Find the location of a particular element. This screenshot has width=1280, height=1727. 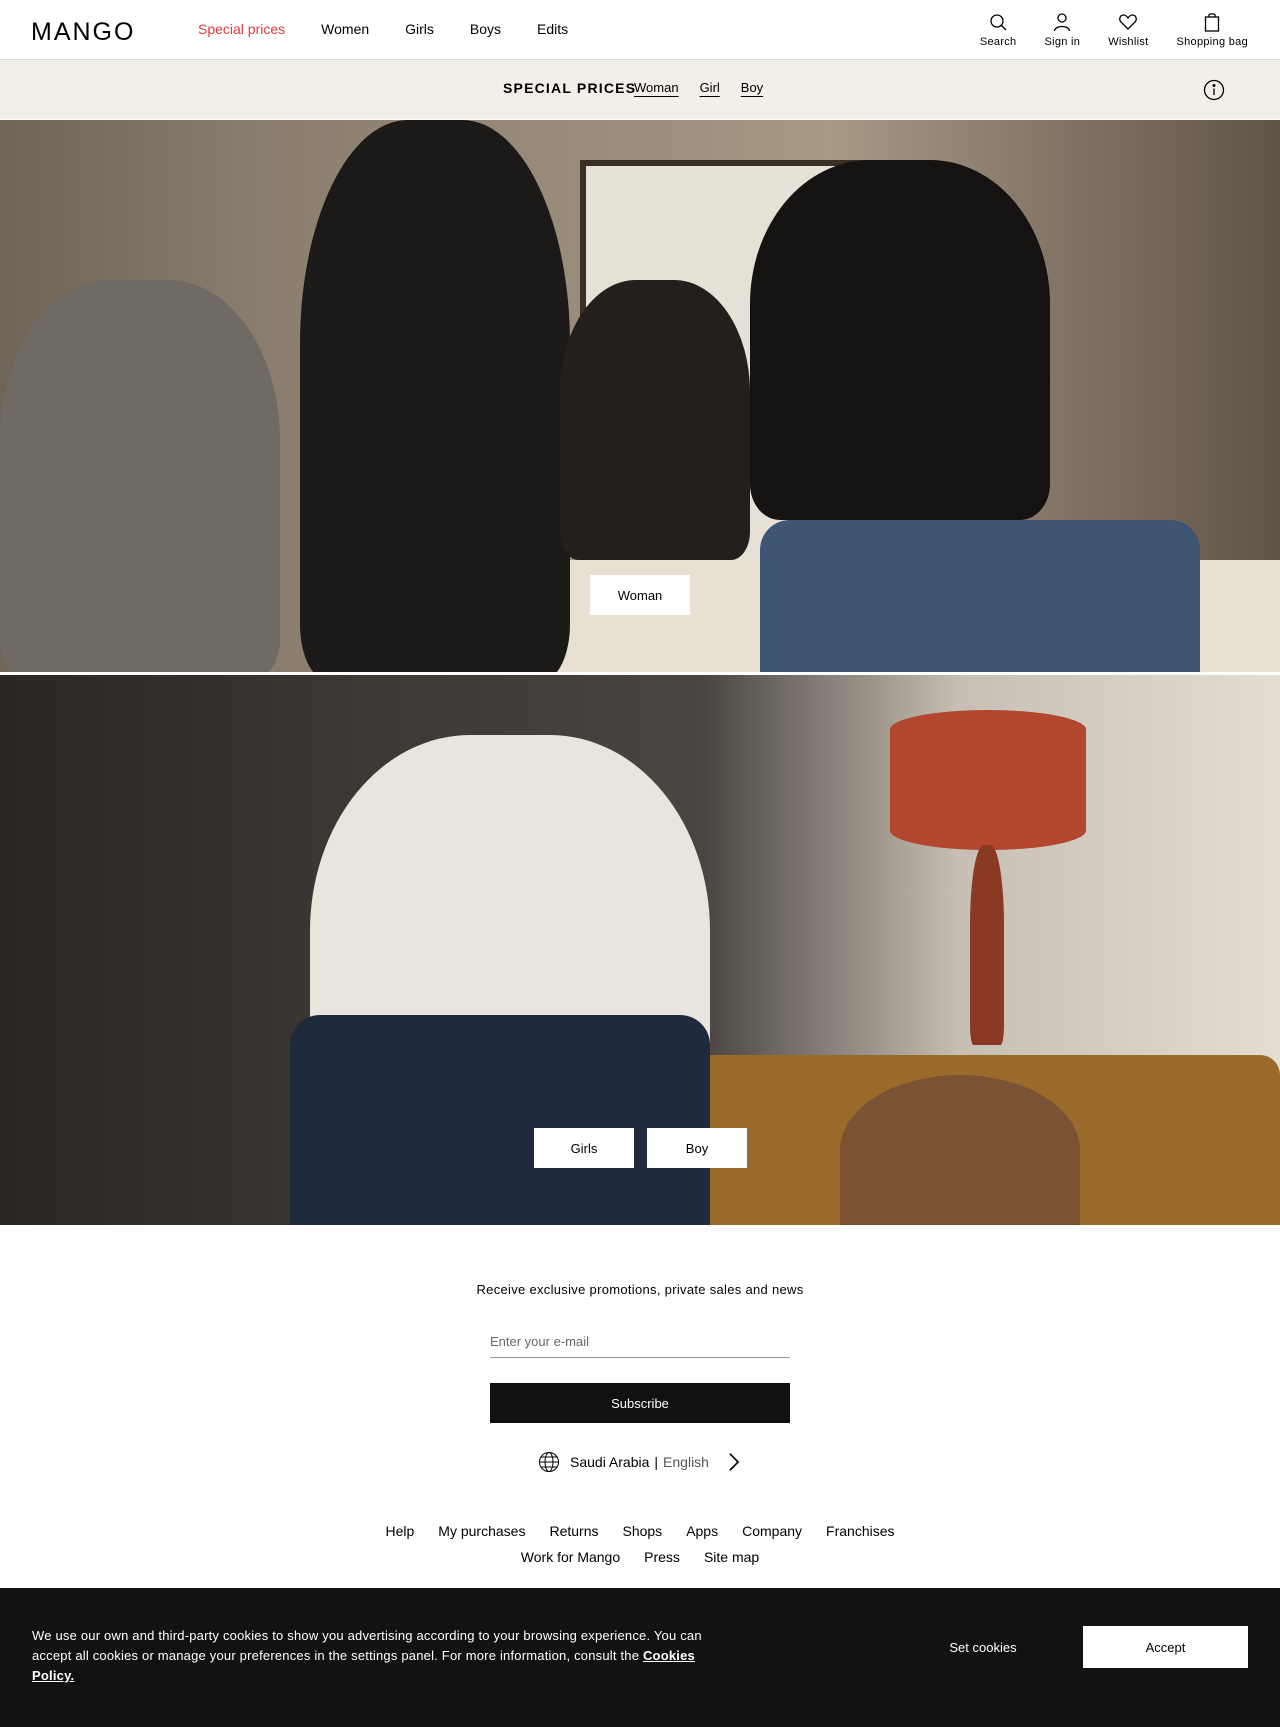

heart-icon is located at coordinates (1128, 22).